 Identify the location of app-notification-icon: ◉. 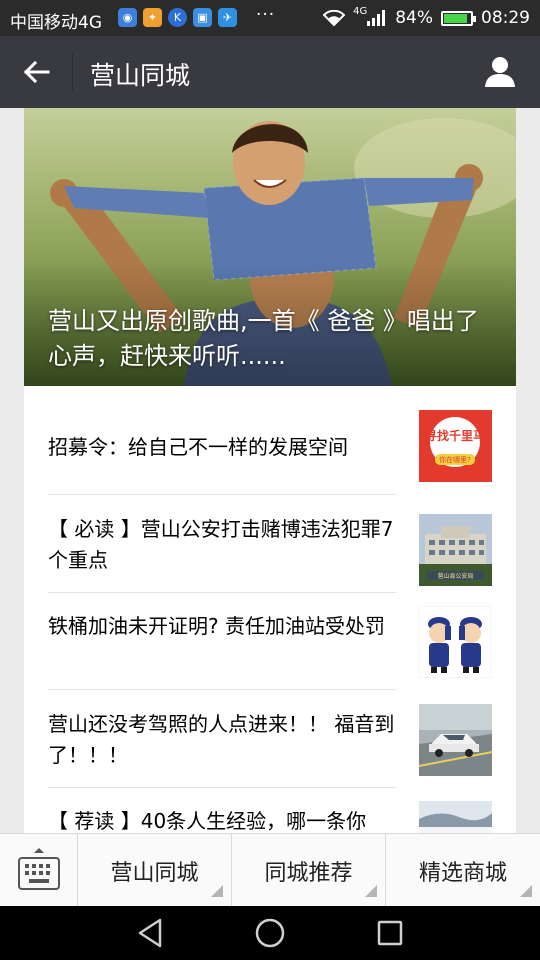
(127, 17).